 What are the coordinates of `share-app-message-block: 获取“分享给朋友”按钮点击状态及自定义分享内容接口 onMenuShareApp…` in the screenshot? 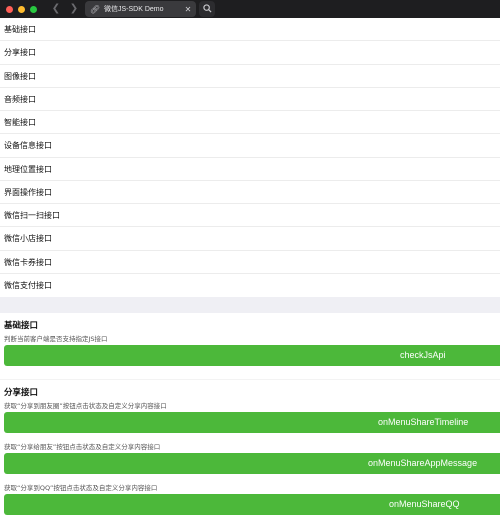 It's located at (250, 458).